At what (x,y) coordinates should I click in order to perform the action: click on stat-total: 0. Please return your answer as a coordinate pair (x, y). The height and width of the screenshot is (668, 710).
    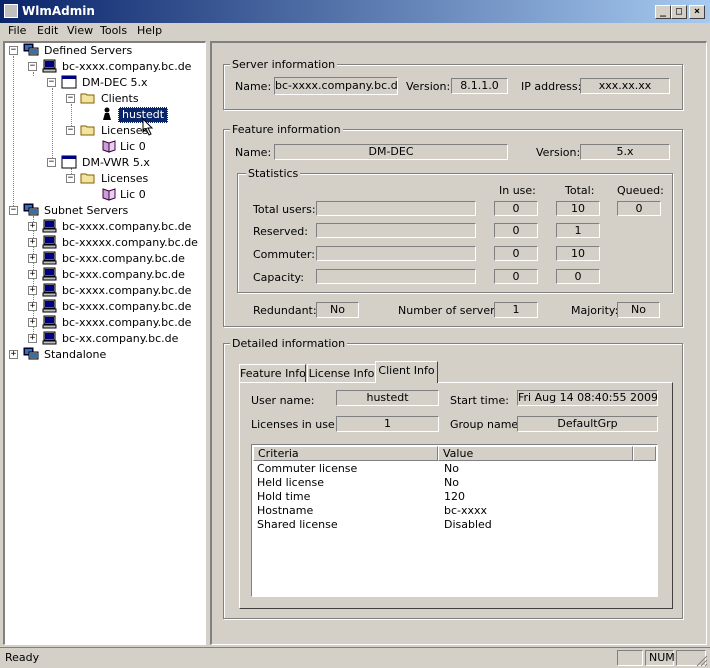
    Looking at the image, I should click on (578, 276).